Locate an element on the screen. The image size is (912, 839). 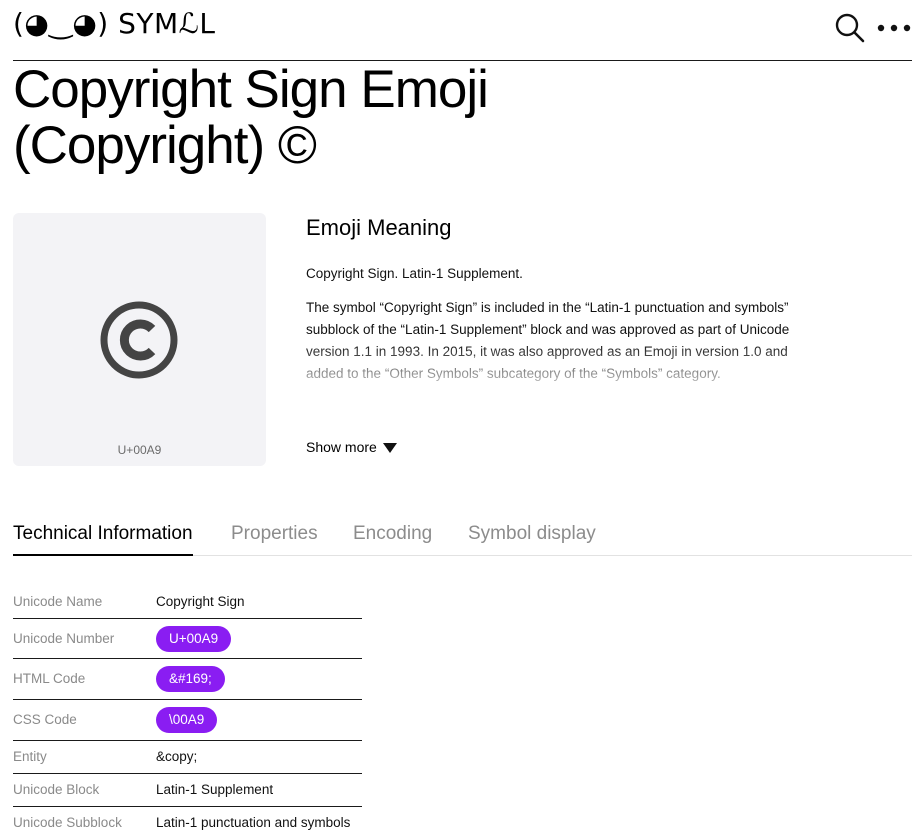
row-label: Unicode Block is located at coordinates (56, 789).